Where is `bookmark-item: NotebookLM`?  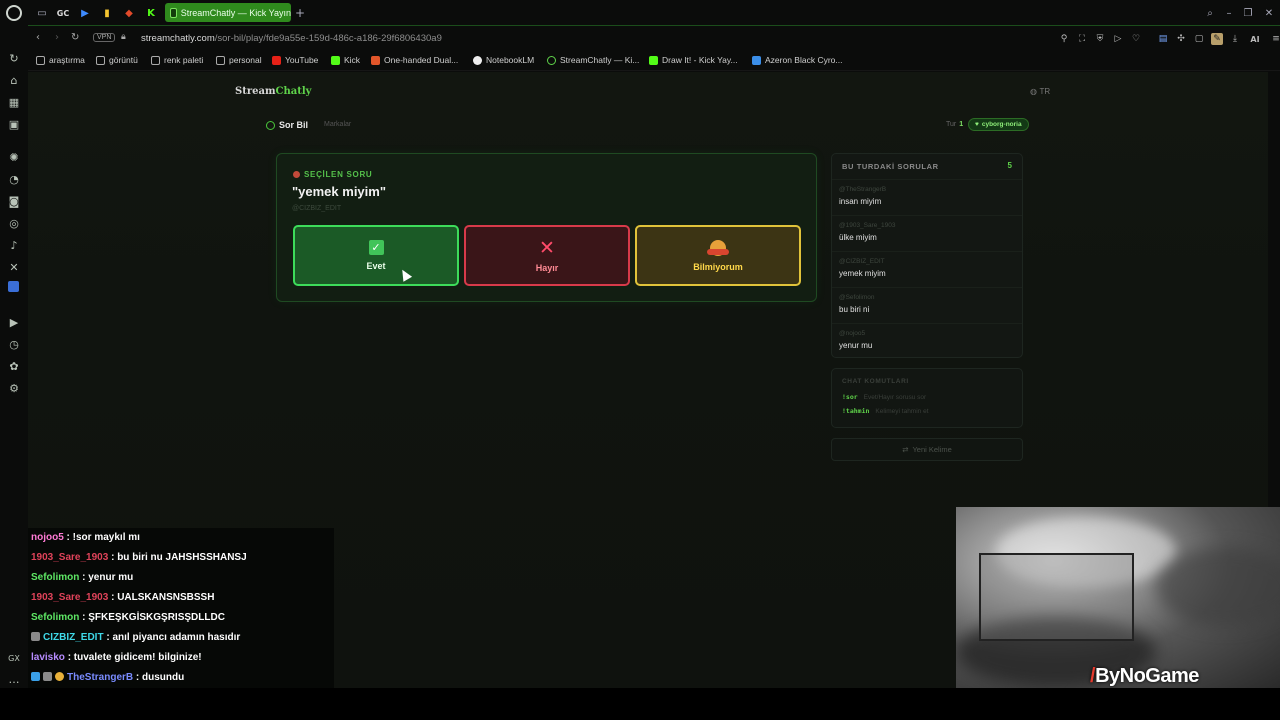 bookmark-item: NotebookLM is located at coordinates (503, 60).